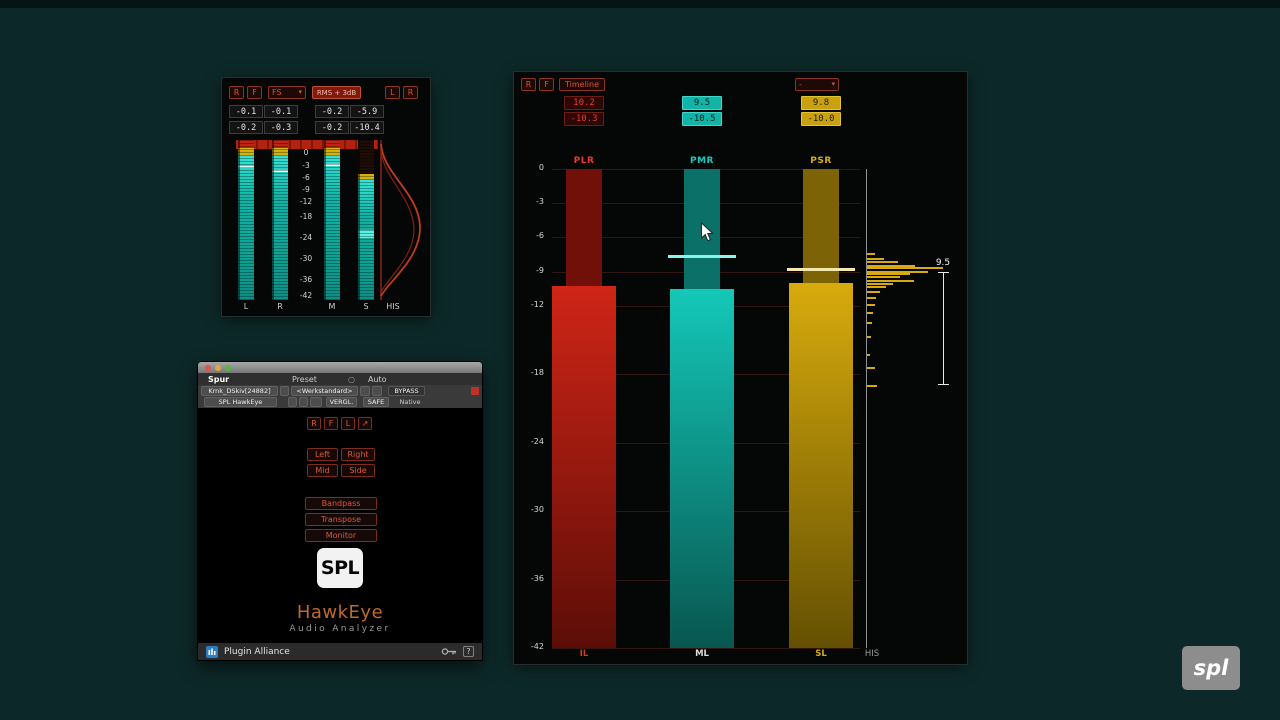 This screenshot has width=1280, height=720. Describe the element at coordinates (246, 306) in the screenshot. I see `channel-label-l: L` at that location.